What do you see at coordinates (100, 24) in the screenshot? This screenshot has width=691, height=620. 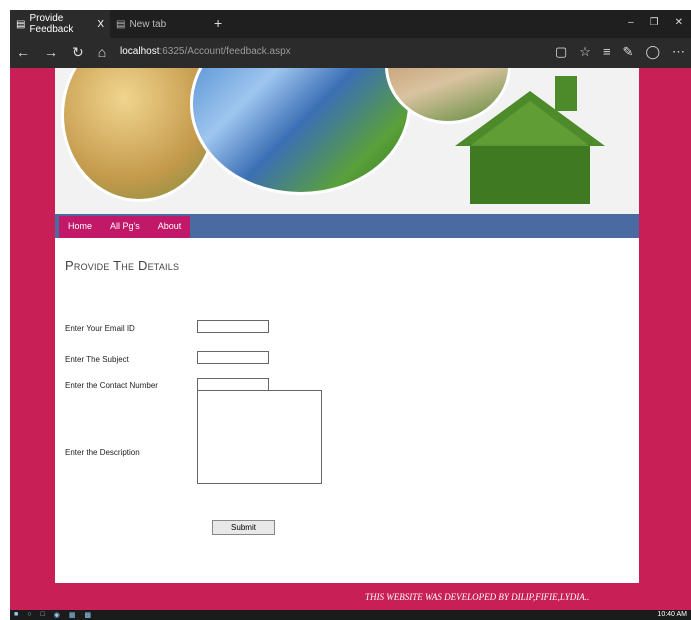 I see `tab-close-icon: X` at bounding box center [100, 24].